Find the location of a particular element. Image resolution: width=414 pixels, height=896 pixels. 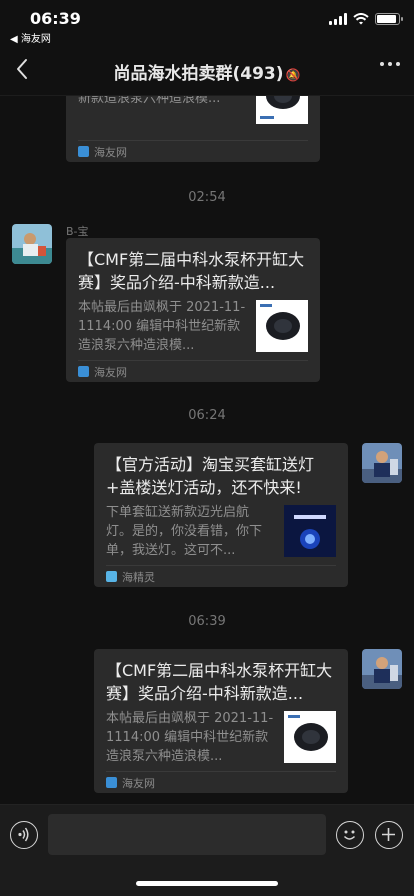

avatar-b-bao is located at coordinates (32, 244).